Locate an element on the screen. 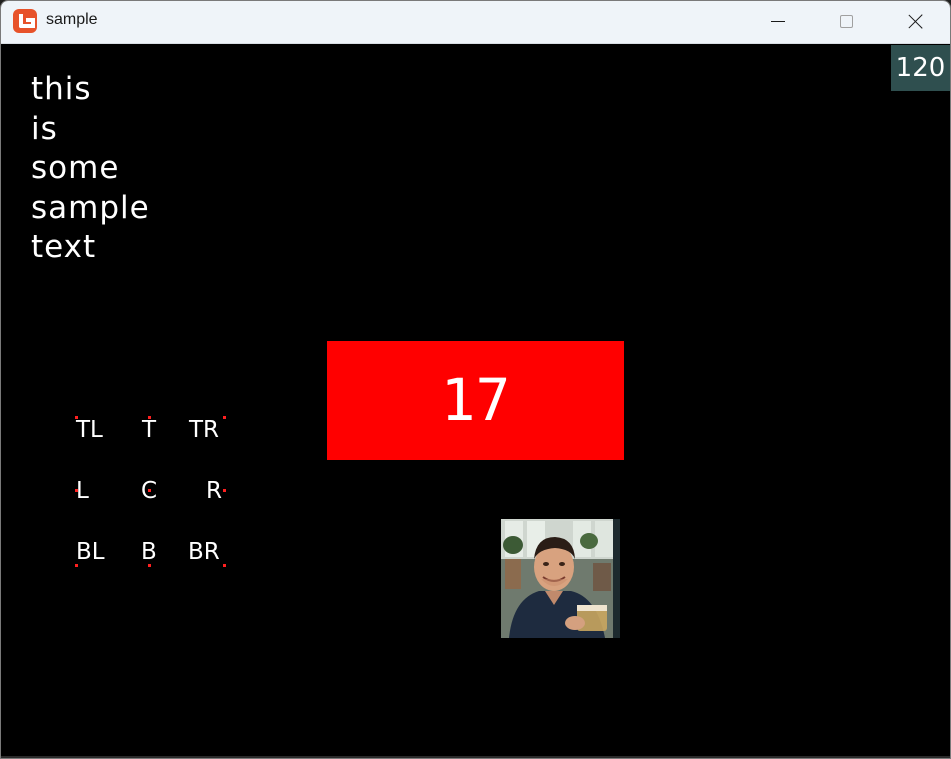  maximize-icon is located at coordinates (846, 21).